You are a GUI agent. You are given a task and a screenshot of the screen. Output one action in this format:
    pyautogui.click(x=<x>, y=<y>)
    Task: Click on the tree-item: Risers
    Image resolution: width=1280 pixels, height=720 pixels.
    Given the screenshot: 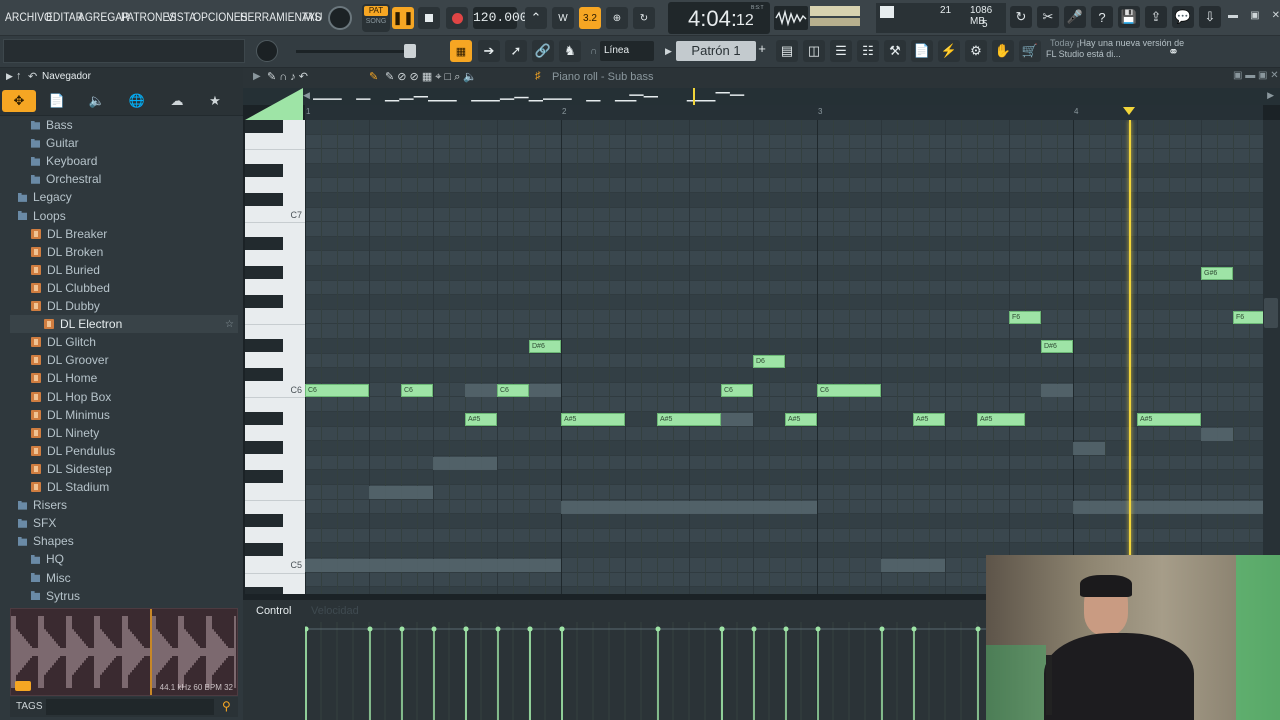 What is the action you would take?
    pyautogui.click(x=124, y=505)
    